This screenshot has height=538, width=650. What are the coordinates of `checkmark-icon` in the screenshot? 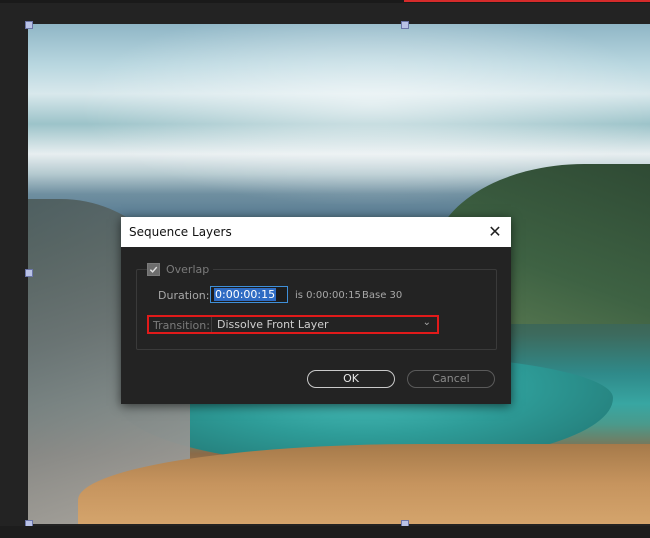 It's located at (153, 269).